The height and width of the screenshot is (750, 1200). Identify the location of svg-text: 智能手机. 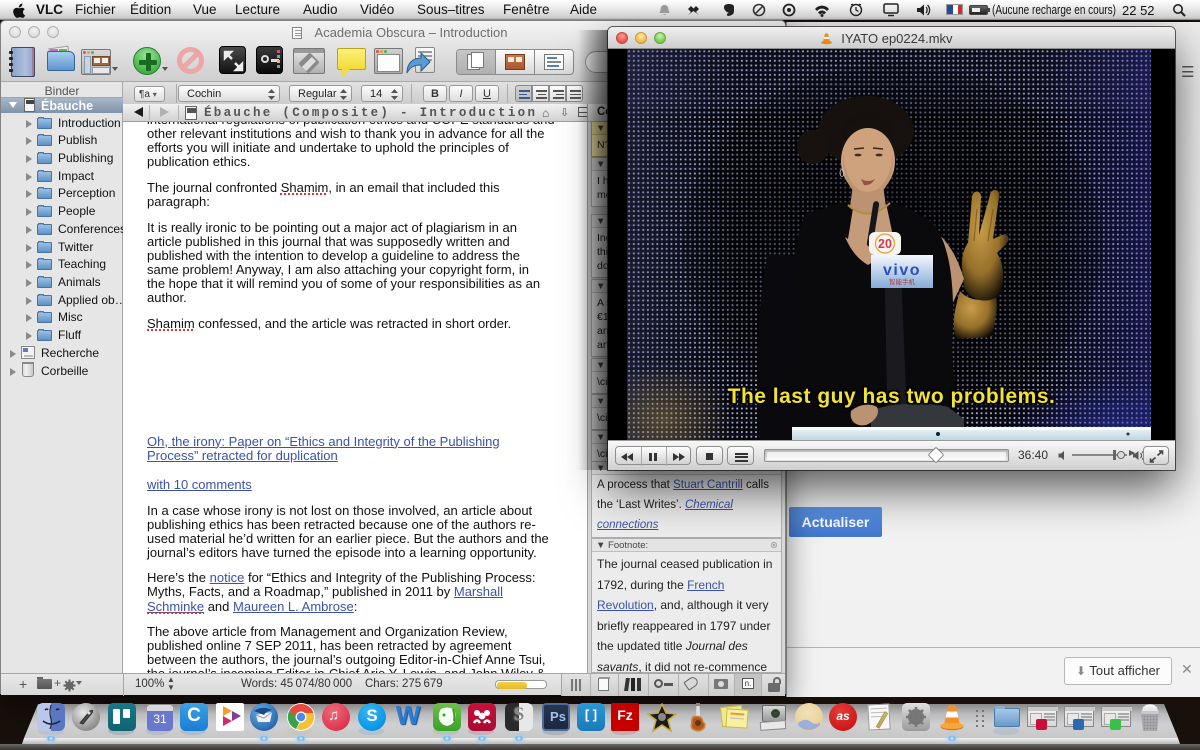
(902, 281).